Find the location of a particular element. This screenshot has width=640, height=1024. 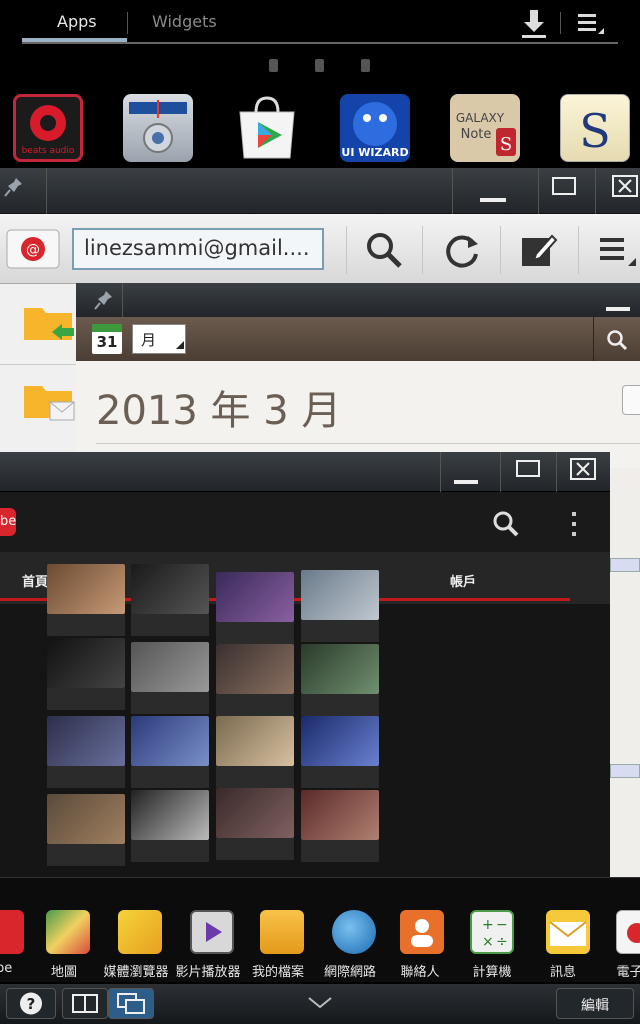

play-store-icon is located at coordinates (267, 128).